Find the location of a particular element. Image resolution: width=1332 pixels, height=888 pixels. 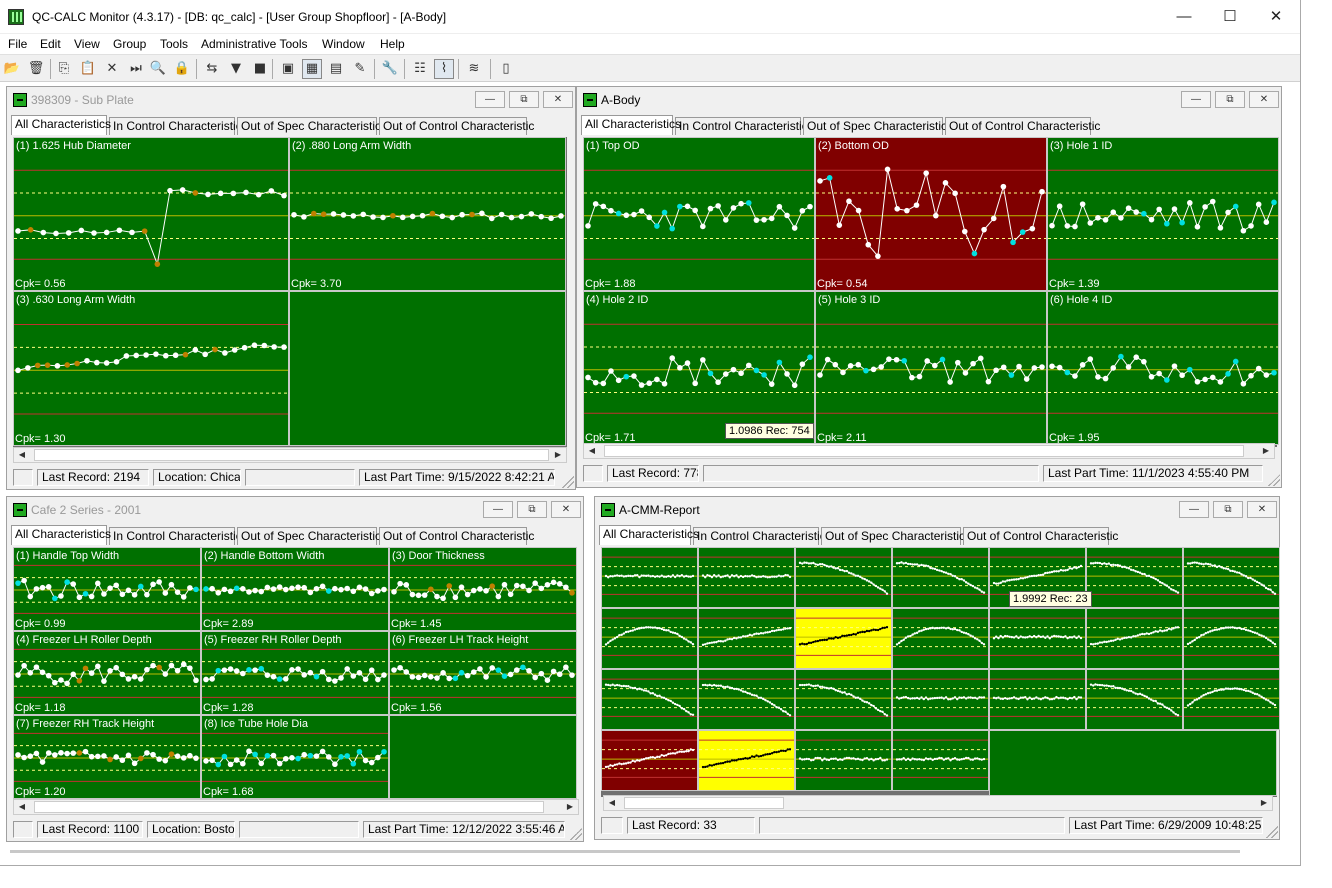

green-chart-icon: ≋ is located at coordinates (474, 69).